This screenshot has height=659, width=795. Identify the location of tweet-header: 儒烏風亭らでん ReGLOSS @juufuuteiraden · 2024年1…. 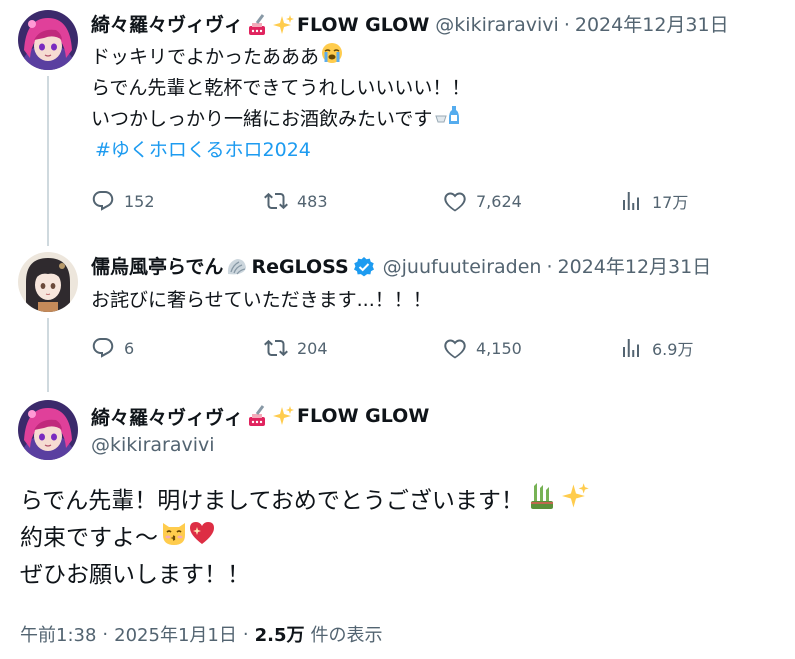
(401, 267).